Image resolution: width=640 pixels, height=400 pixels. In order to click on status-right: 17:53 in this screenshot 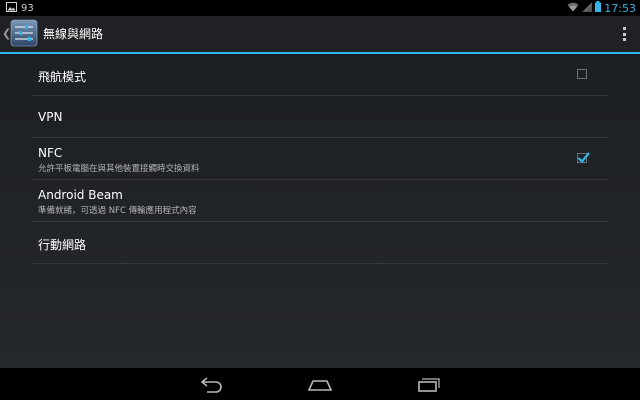, I will do `click(601, 8)`.